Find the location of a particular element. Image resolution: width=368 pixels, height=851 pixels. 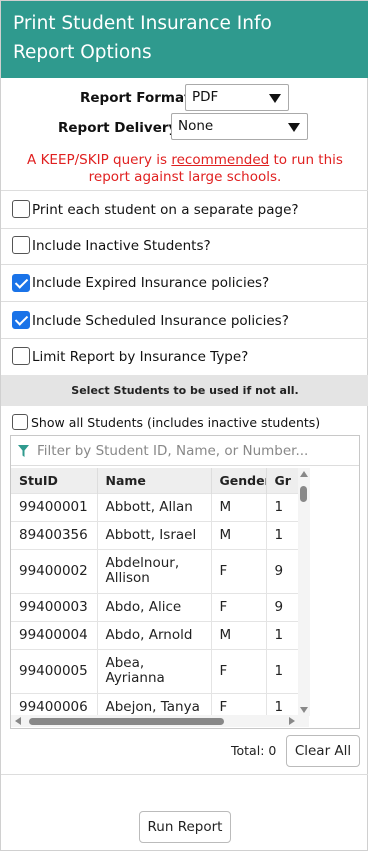

table-row: 99400004 Abdo, Arnold M 1 is located at coordinates (160, 634).